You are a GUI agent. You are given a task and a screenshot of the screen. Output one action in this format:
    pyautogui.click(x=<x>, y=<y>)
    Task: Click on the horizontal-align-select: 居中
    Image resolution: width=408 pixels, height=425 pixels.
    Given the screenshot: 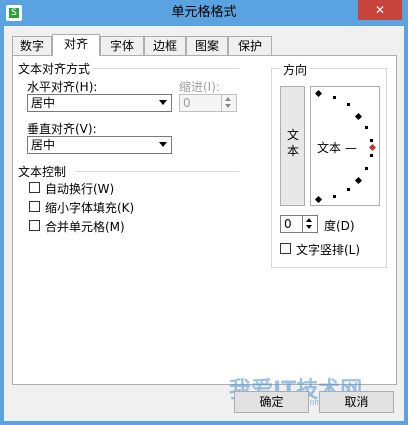 What is the action you would take?
    pyautogui.click(x=99, y=103)
    